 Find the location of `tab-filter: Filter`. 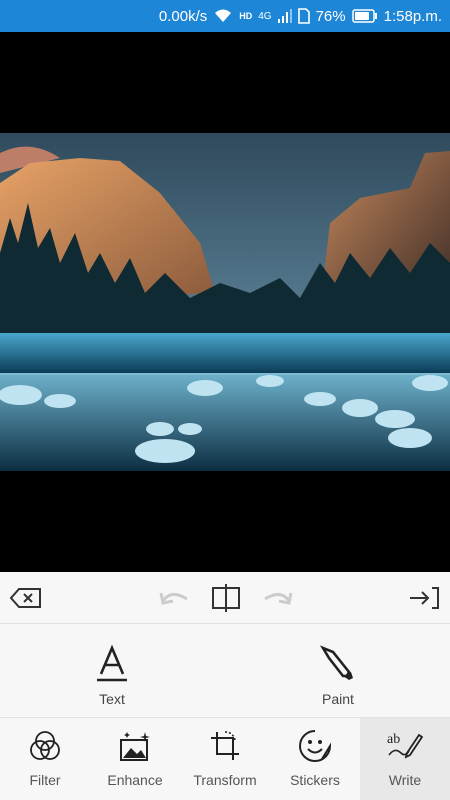

tab-filter: Filter is located at coordinates (45, 759).